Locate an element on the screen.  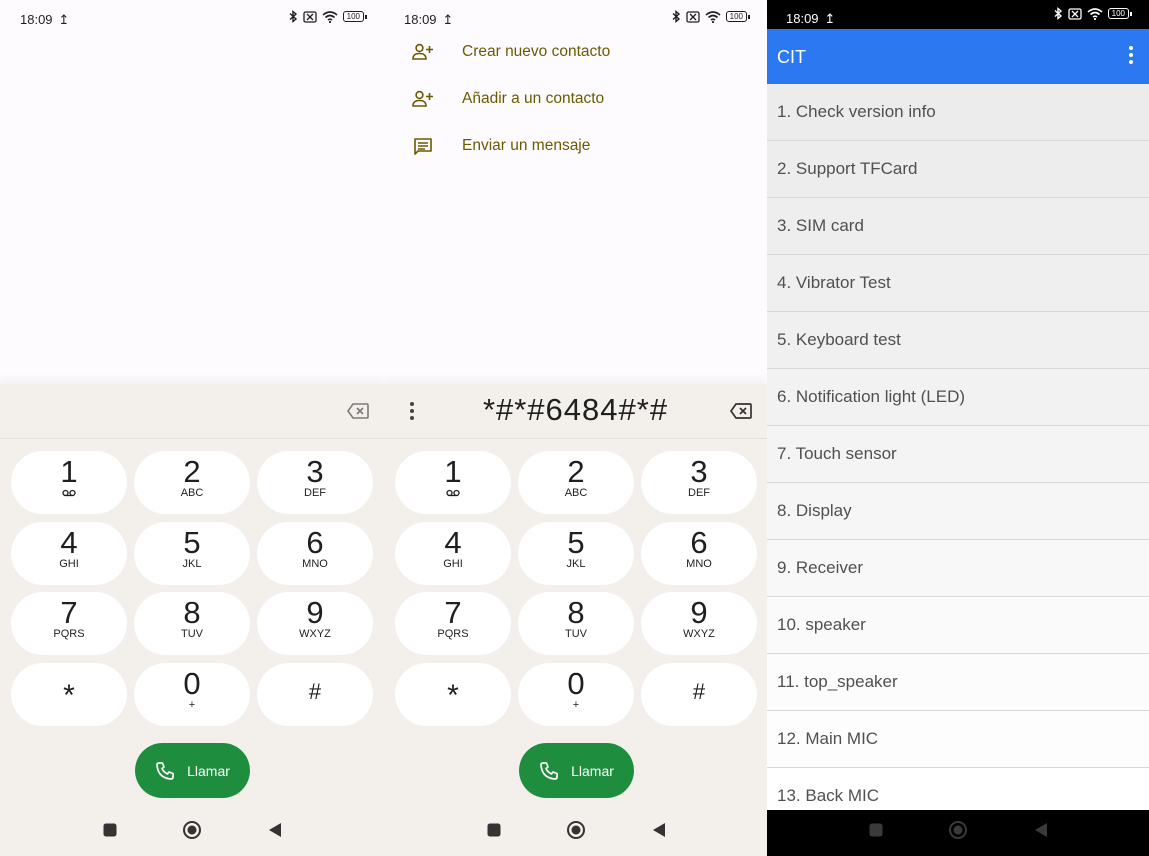
list-item-sim-card: 3. SIM card is located at coordinates (958, 226).